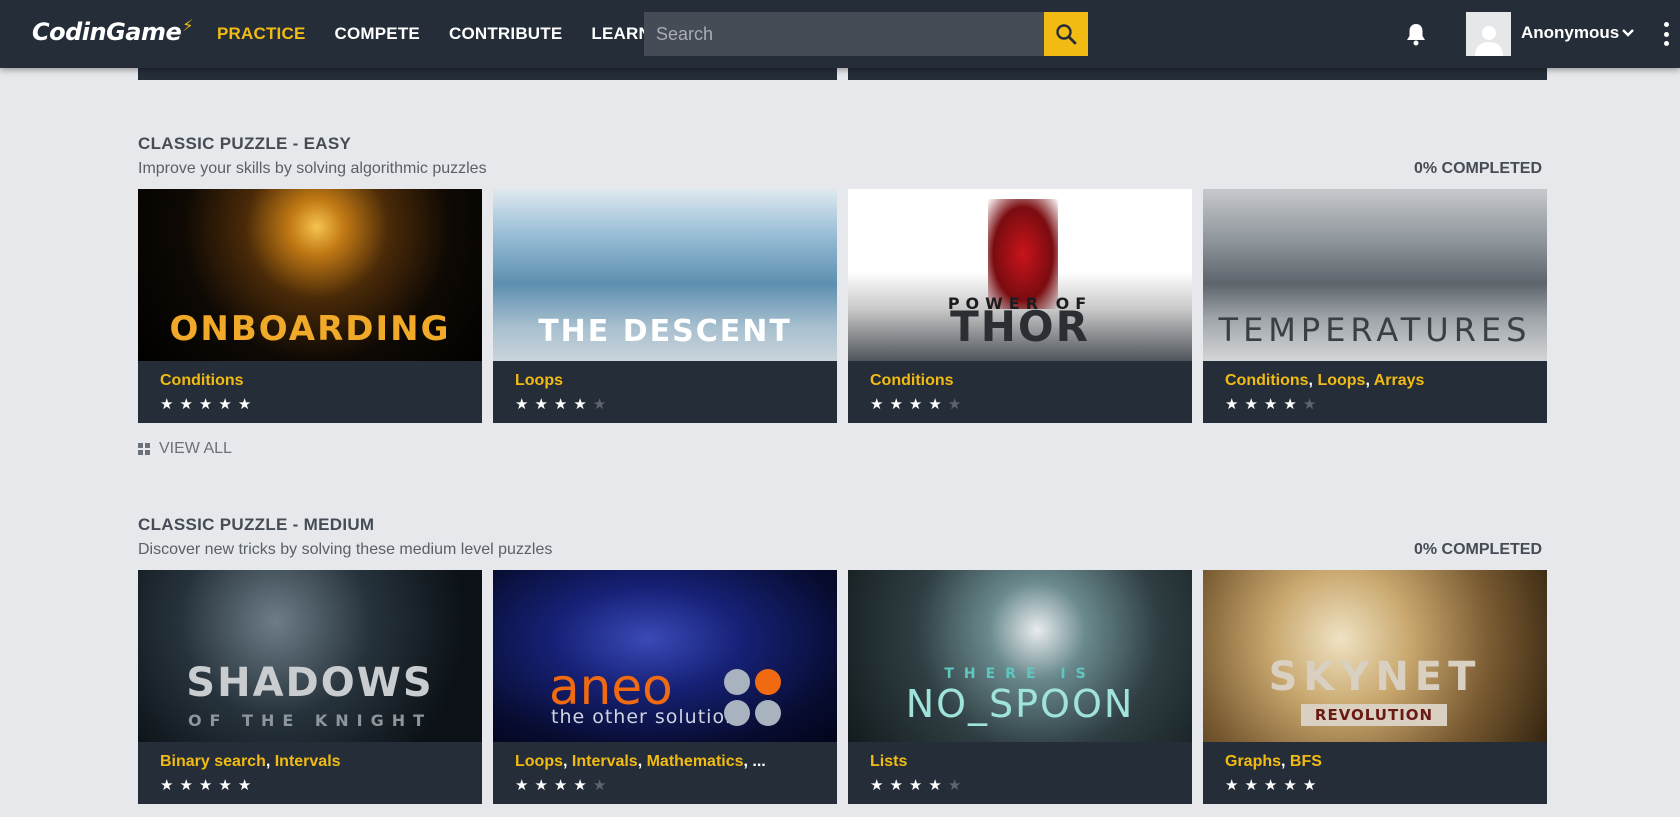  What do you see at coordinates (310, 275) in the screenshot?
I see `puzzle-art: ONBOARDING` at bounding box center [310, 275].